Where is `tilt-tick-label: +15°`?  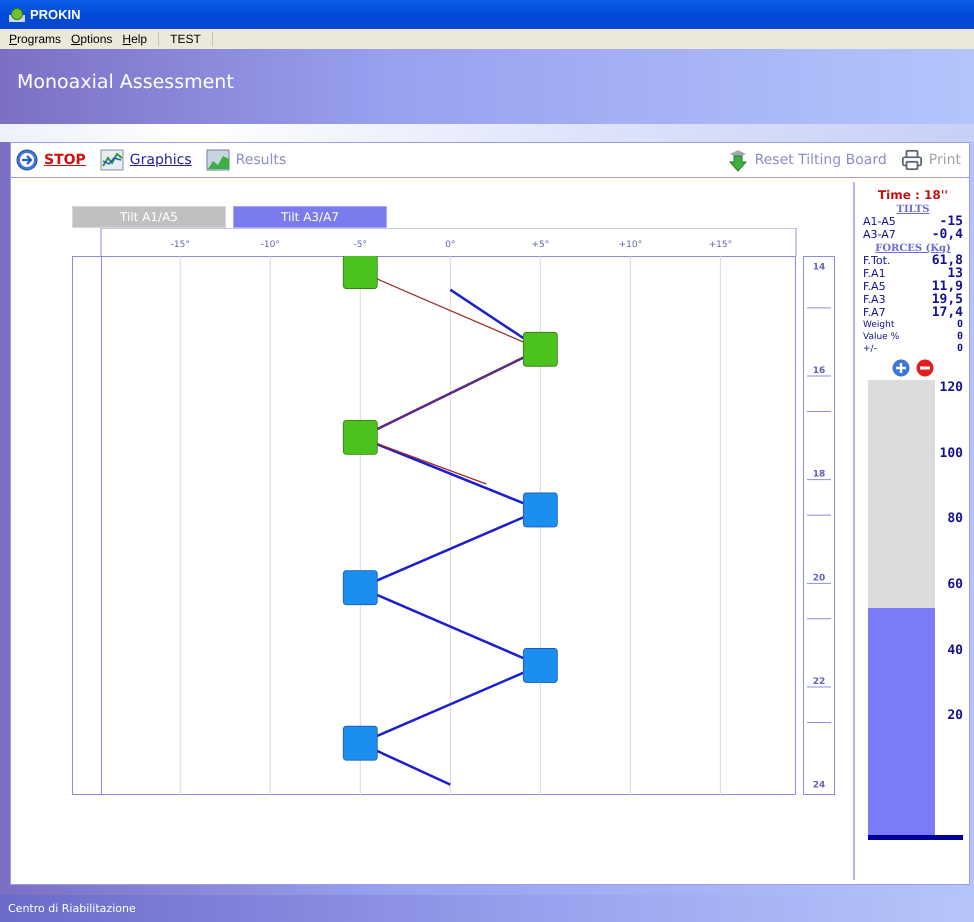
tilt-tick-label: +15° is located at coordinates (720, 245).